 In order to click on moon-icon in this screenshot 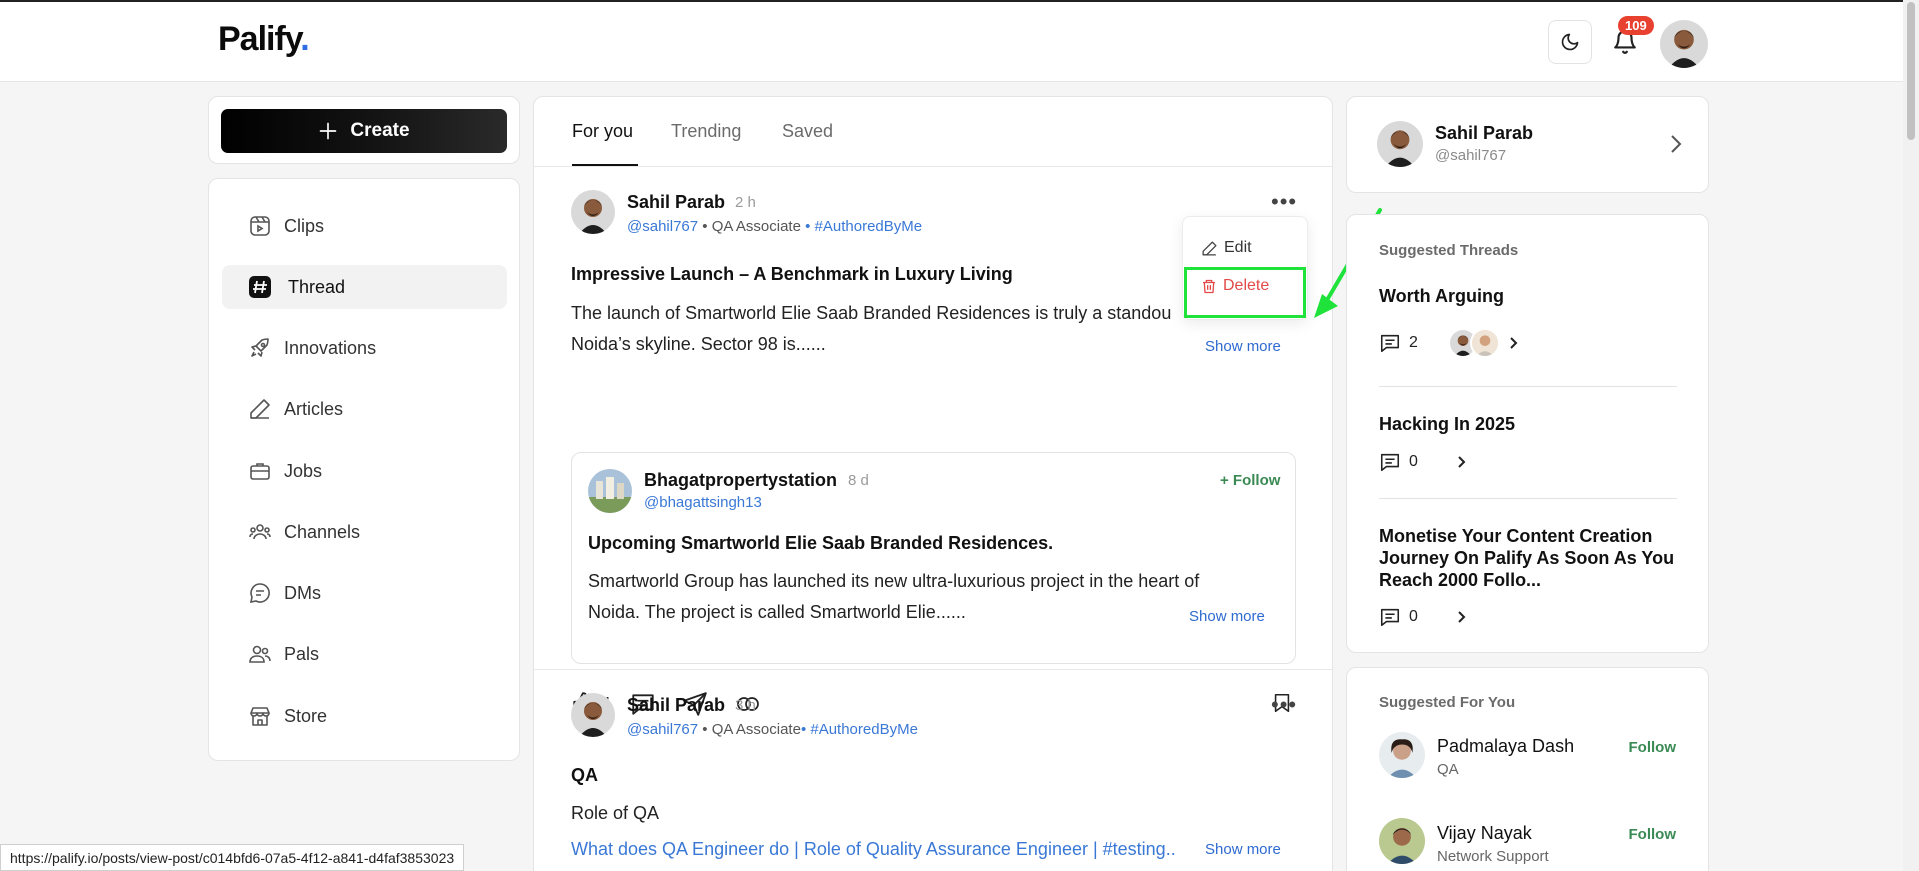, I will do `click(1570, 42)`.